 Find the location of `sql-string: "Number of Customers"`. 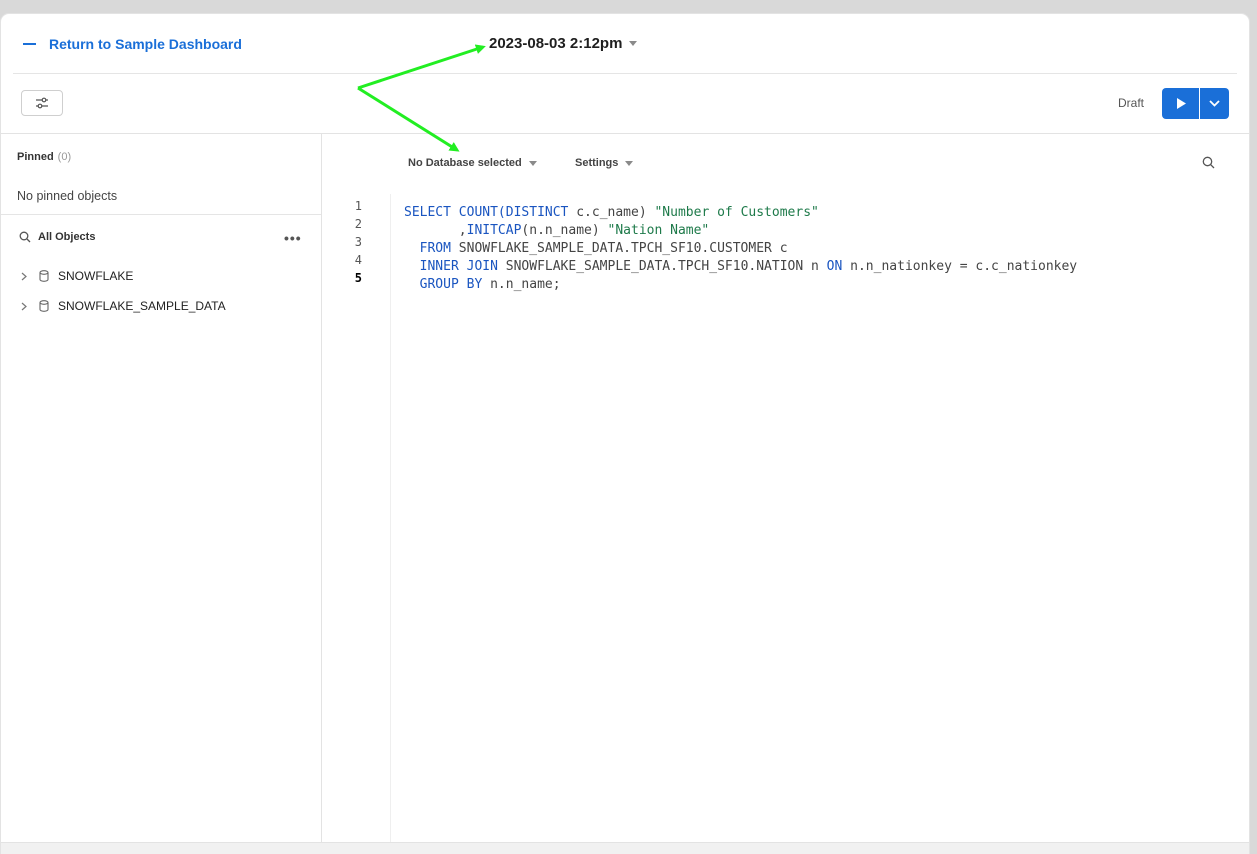

sql-string: "Number of Customers" is located at coordinates (736, 212).